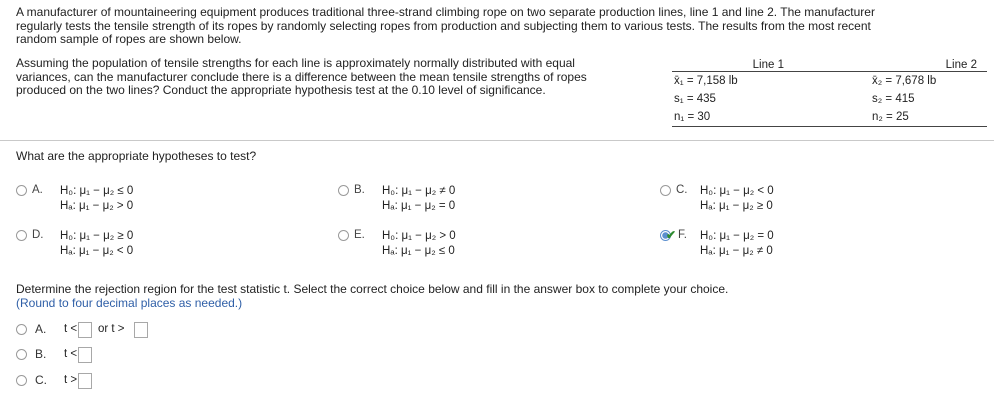 Image resolution: width=994 pixels, height=405 pixels. What do you see at coordinates (706, 81) in the screenshot?
I see `mean-line-1: x̄₁ = 7,158 lb` at bounding box center [706, 81].